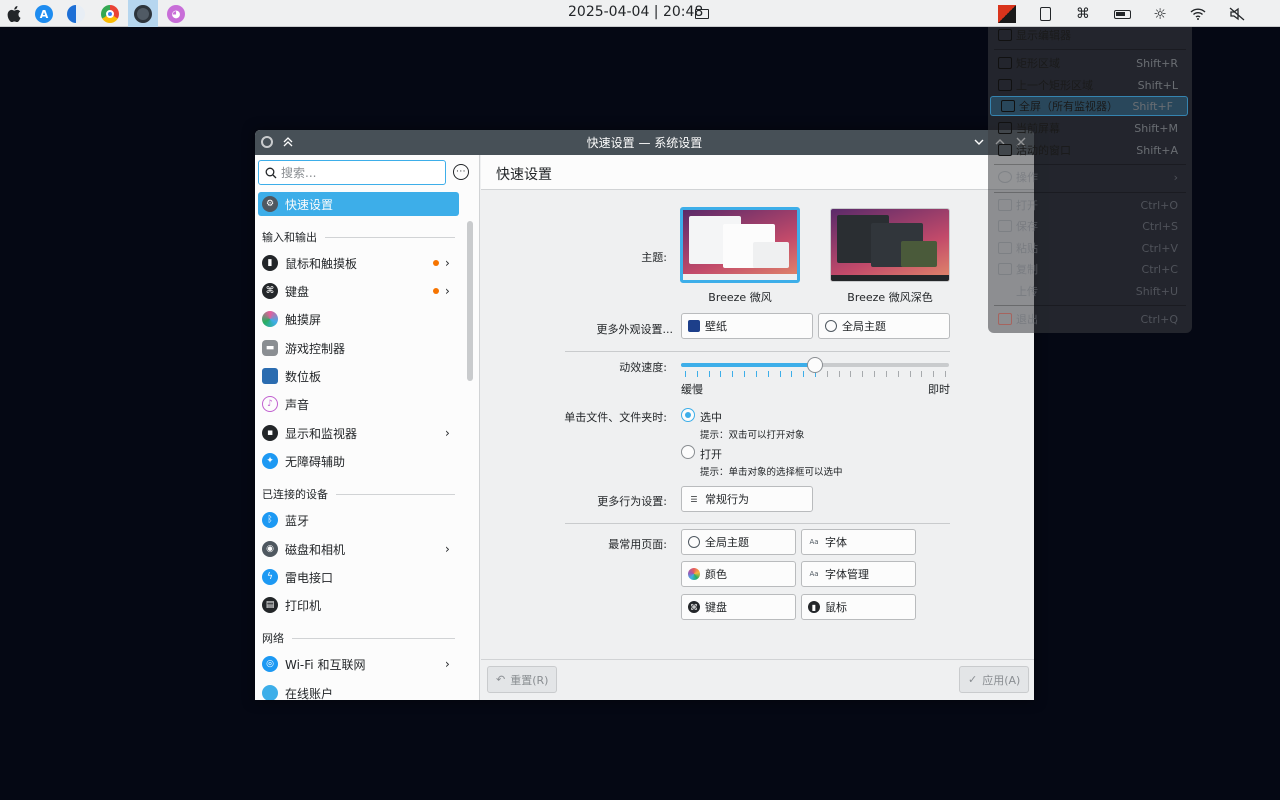 The image size is (1280, 800). I want to click on menu-item-rect-region: 矩形区域 Shift+R, so click(1090, 63).